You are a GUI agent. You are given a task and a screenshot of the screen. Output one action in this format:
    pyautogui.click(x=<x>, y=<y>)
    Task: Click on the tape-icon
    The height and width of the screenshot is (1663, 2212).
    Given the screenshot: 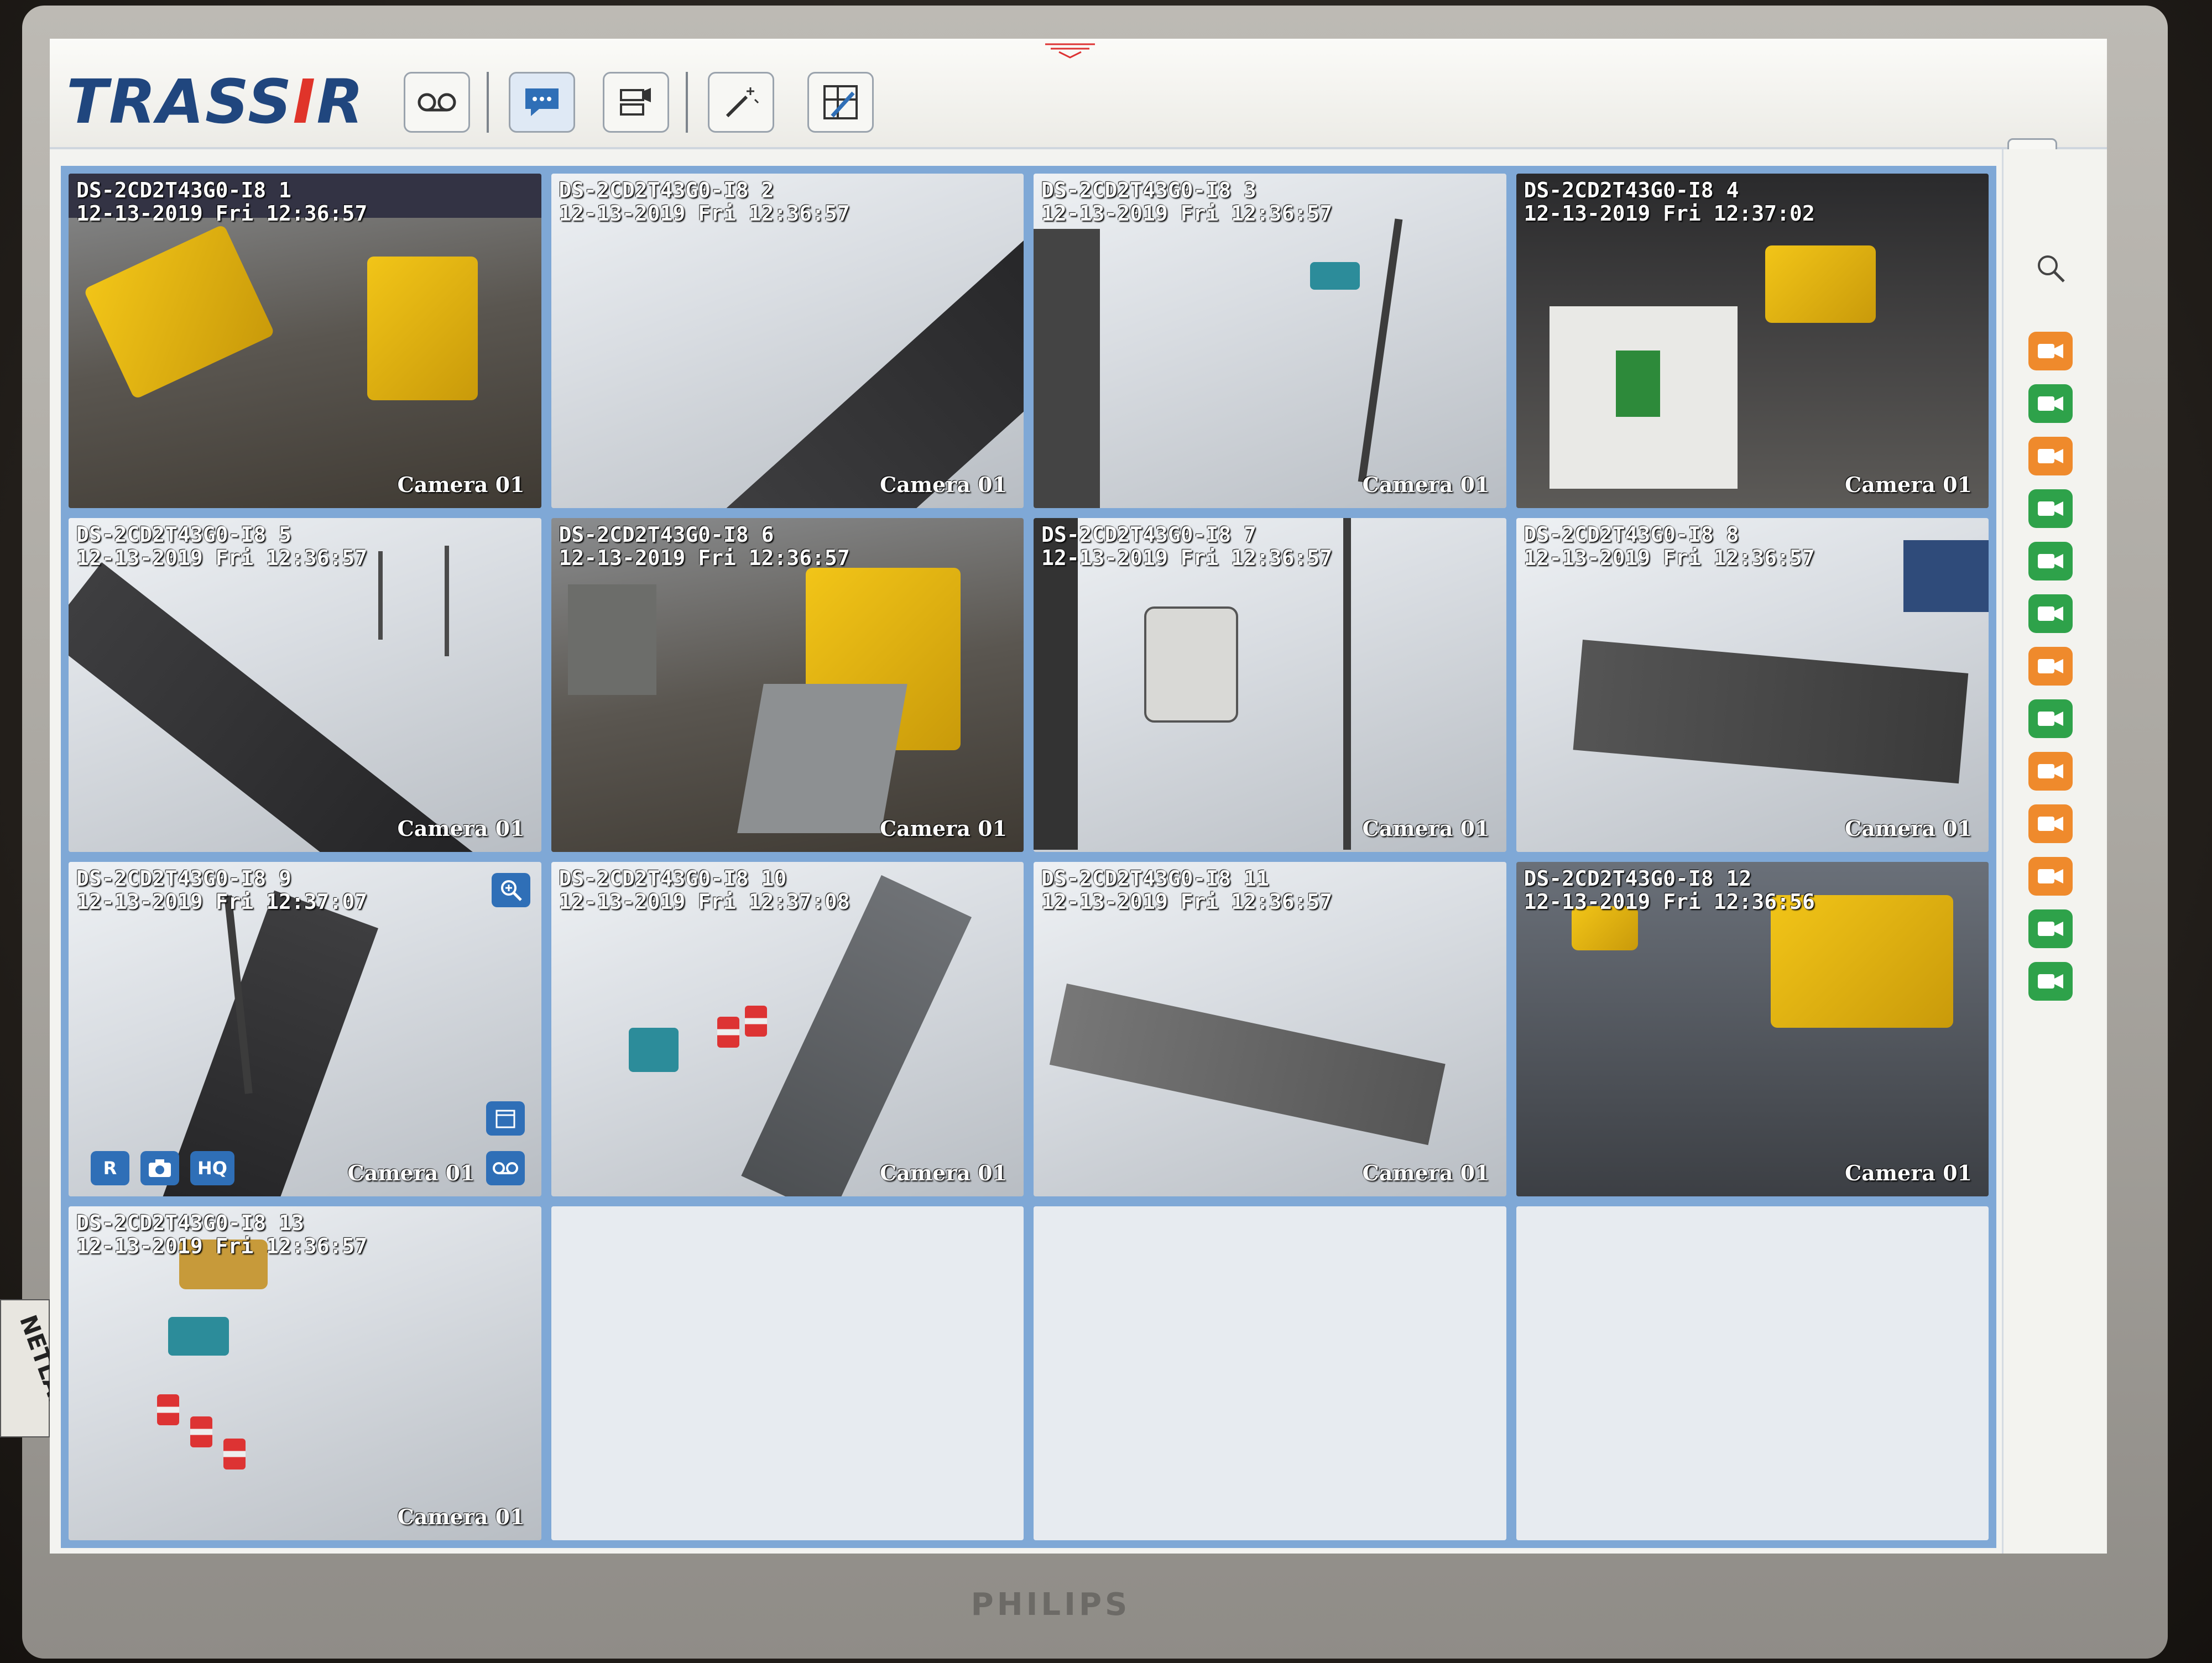 What is the action you would take?
    pyautogui.click(x=437, y=103)
    